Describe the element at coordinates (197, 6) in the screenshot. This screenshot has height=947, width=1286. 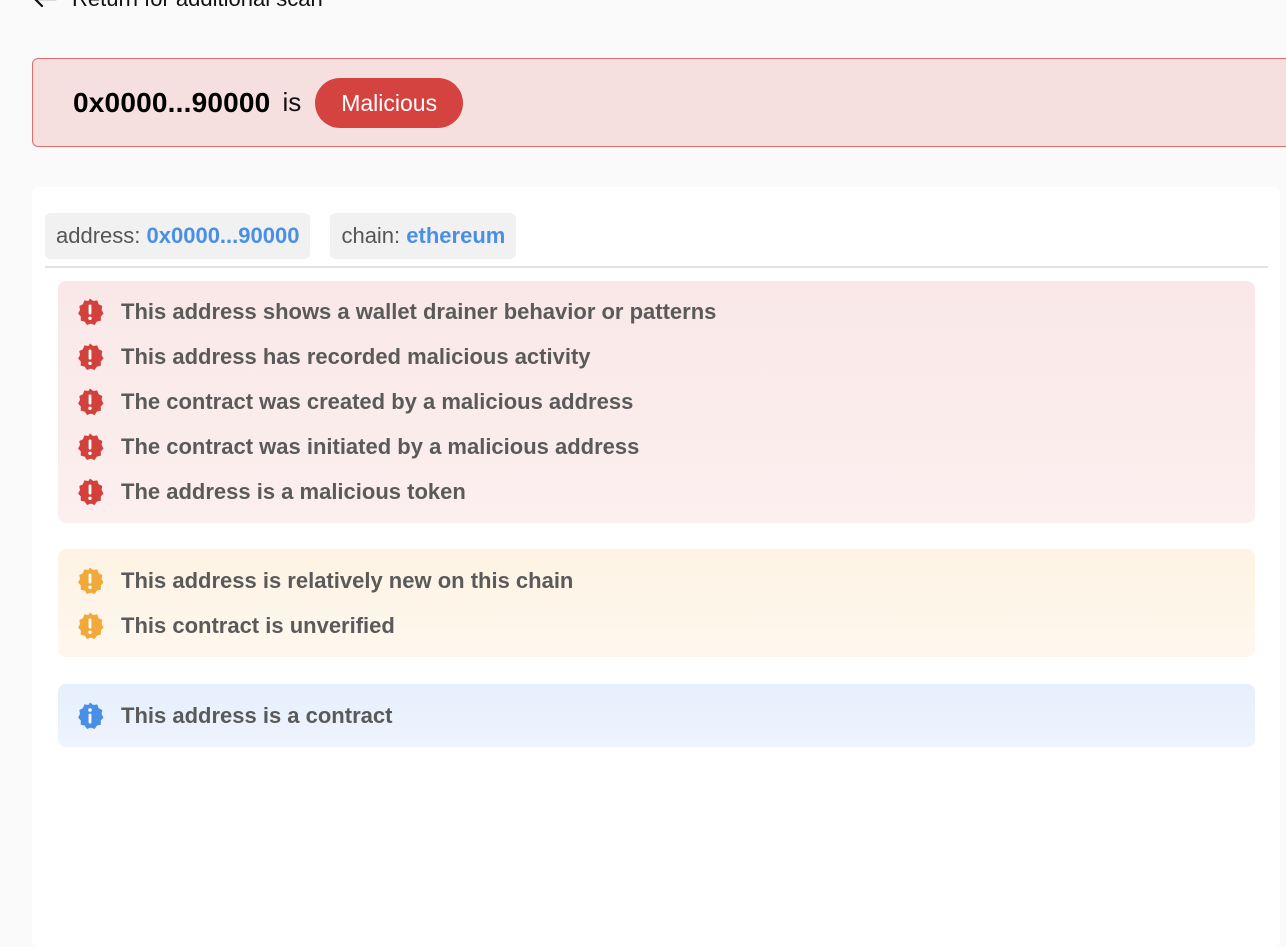
I see `return-link-label: Return for additional scan` at that location.